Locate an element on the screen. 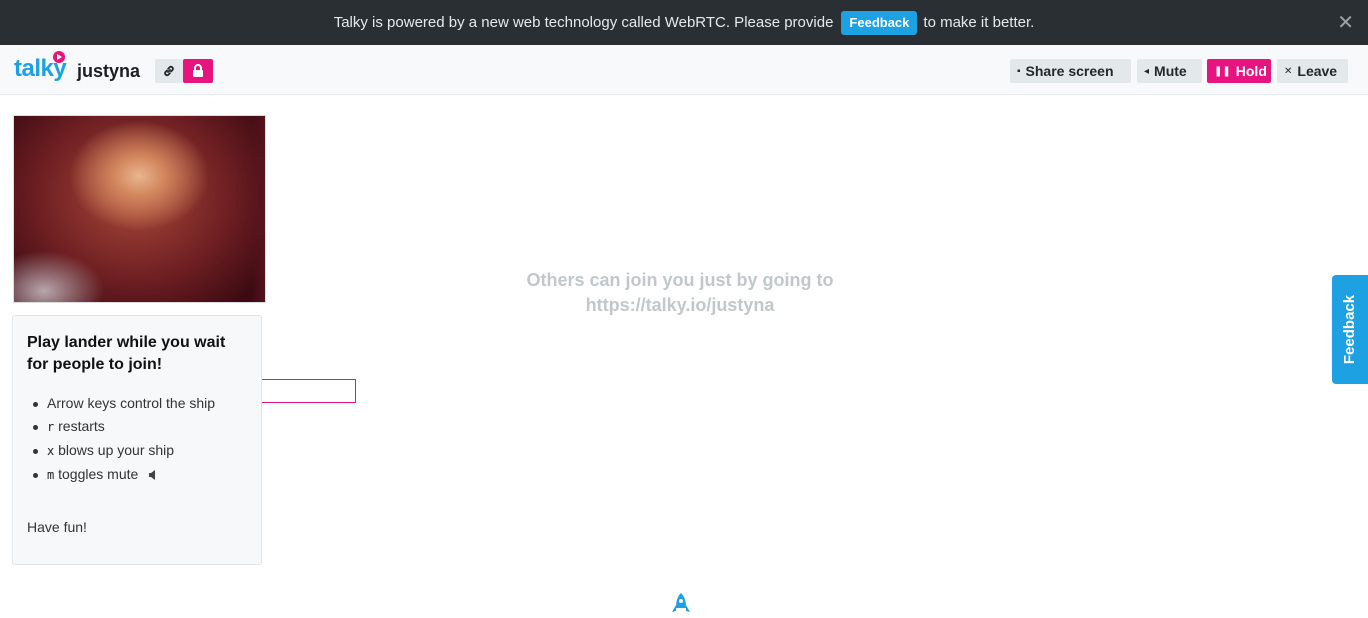 This screenshot has width=1368, height=618. lock-icon is located at coordinates (198, 70).